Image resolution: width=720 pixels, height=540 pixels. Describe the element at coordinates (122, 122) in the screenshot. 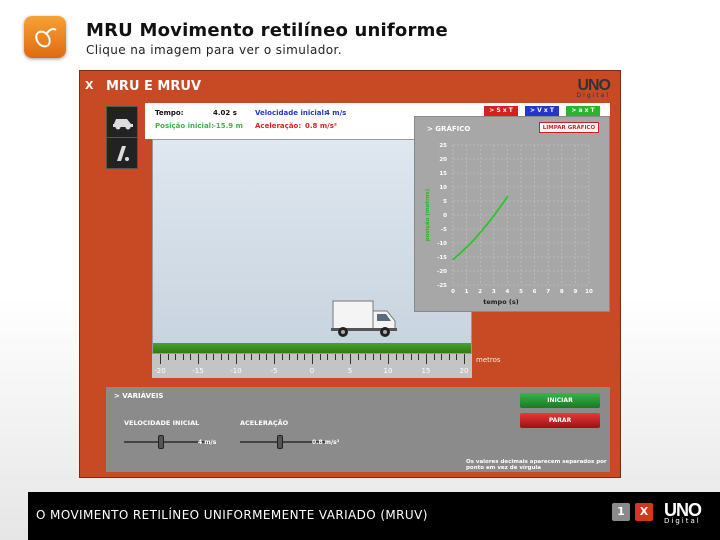

I see `car-mode-button` at that location.